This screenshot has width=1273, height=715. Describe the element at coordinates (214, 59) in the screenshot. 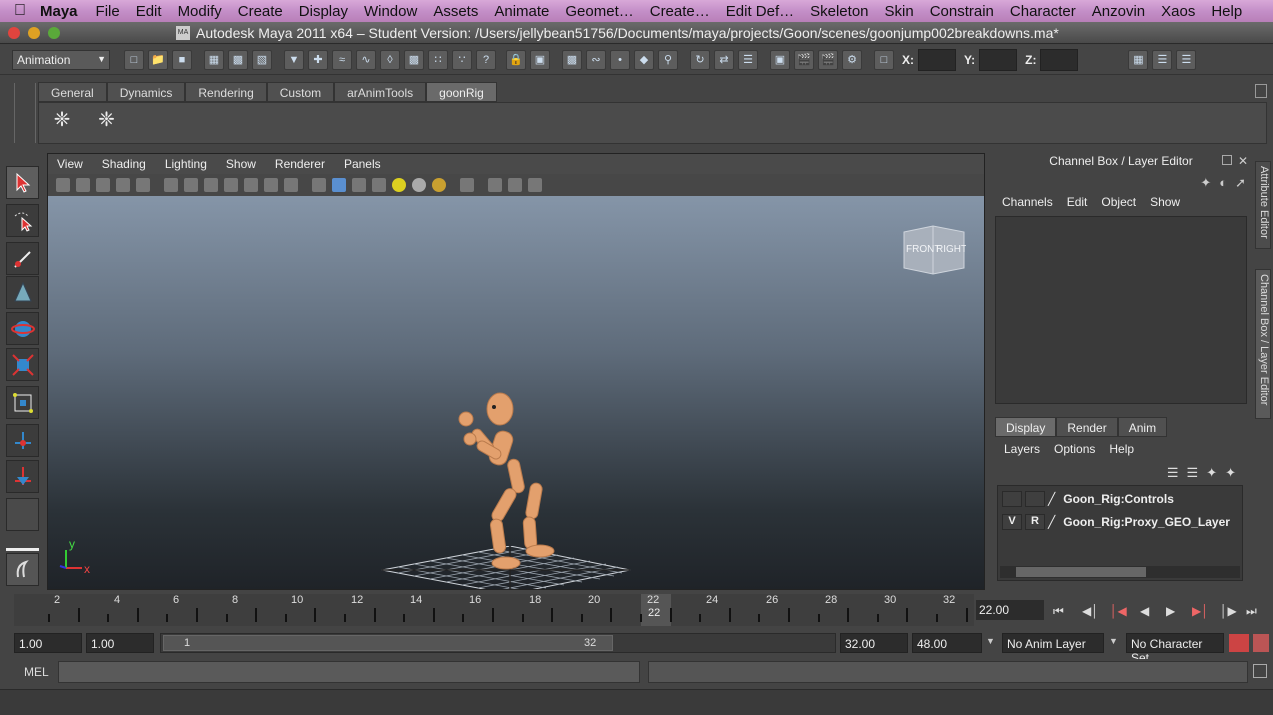

I see `select-hierarchy-icon: ▦` at that location.